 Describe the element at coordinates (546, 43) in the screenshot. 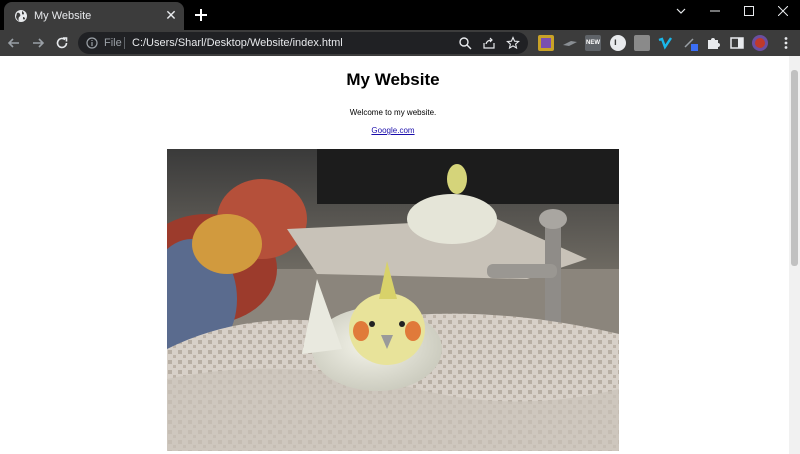

I see `extension-1-icon` at that location.